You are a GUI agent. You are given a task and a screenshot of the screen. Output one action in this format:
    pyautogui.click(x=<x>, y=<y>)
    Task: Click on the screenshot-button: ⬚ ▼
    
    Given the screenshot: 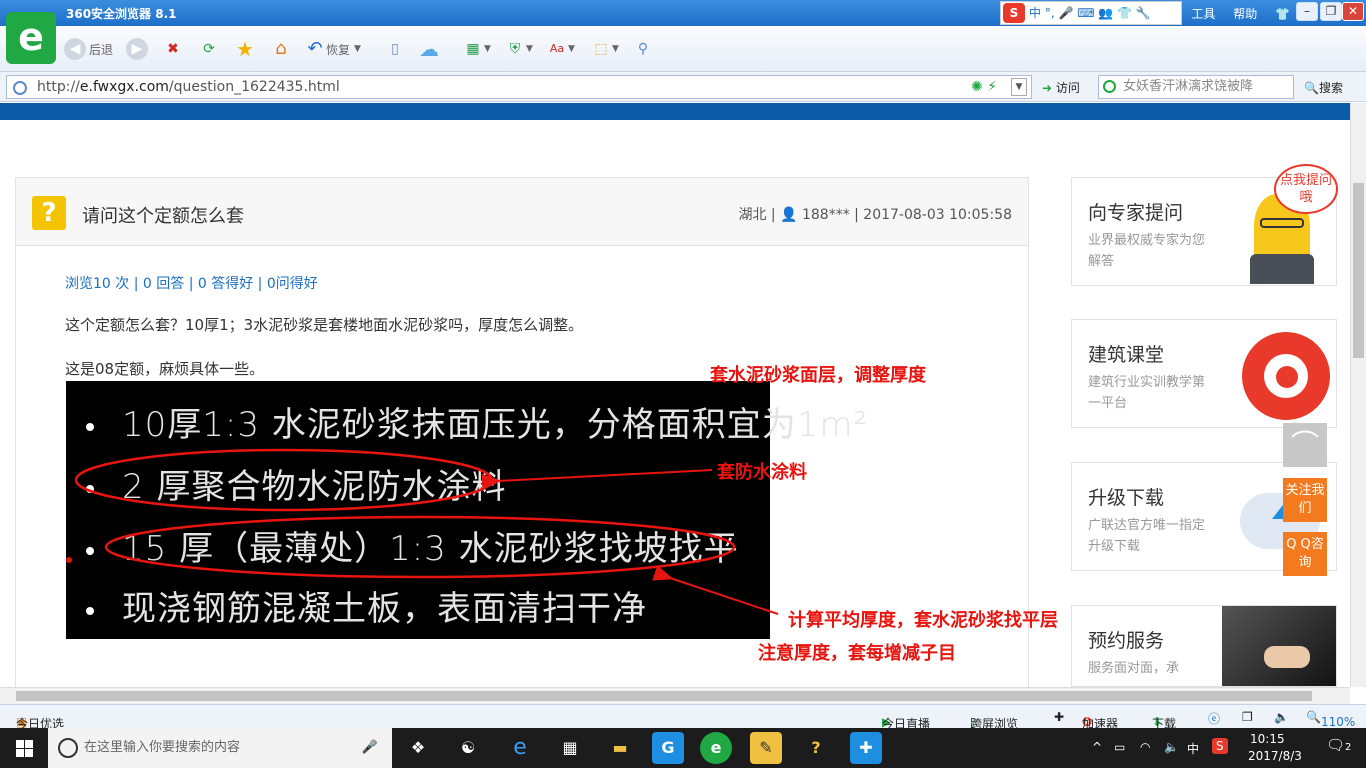 What is the action you would take?
    pyautogui.click(x=604, y=49)
    